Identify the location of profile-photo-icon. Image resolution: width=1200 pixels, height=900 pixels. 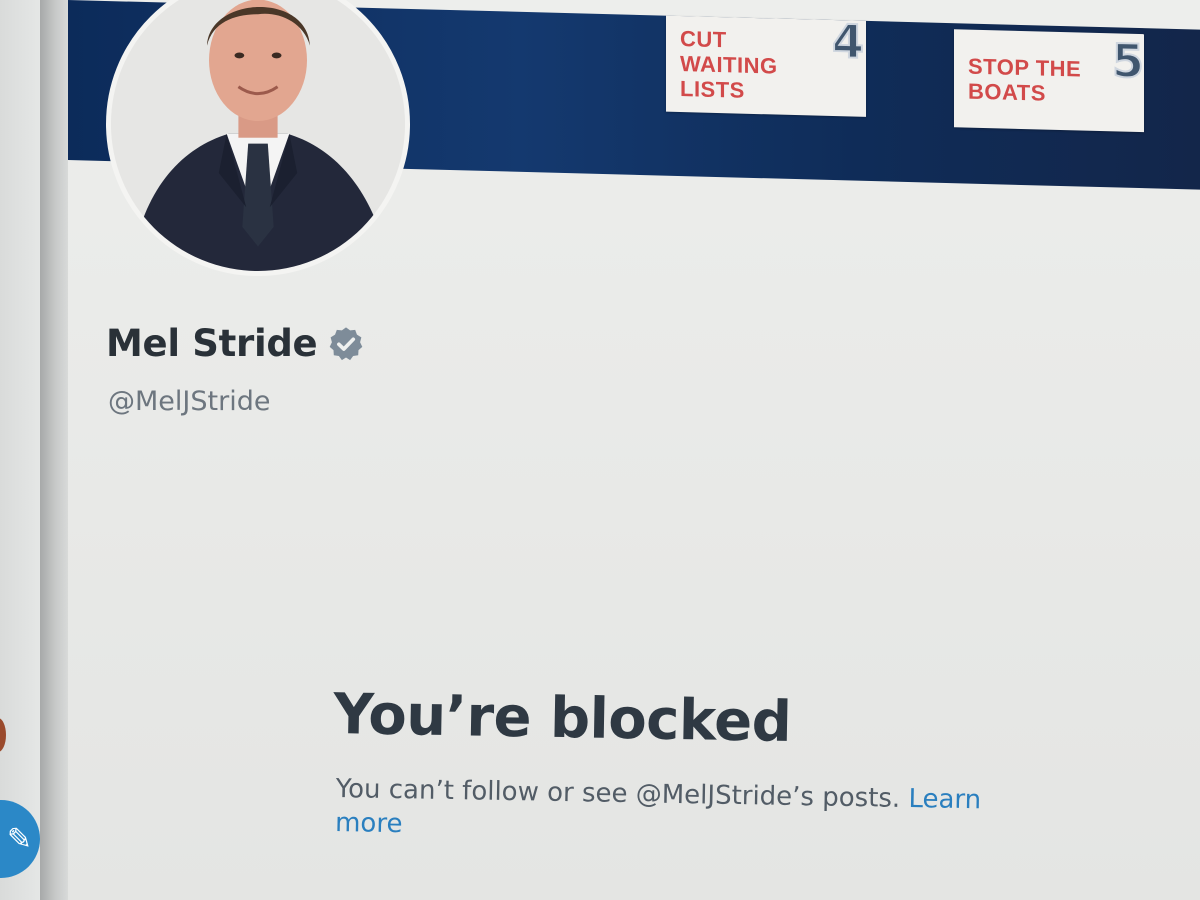
(258, 135).